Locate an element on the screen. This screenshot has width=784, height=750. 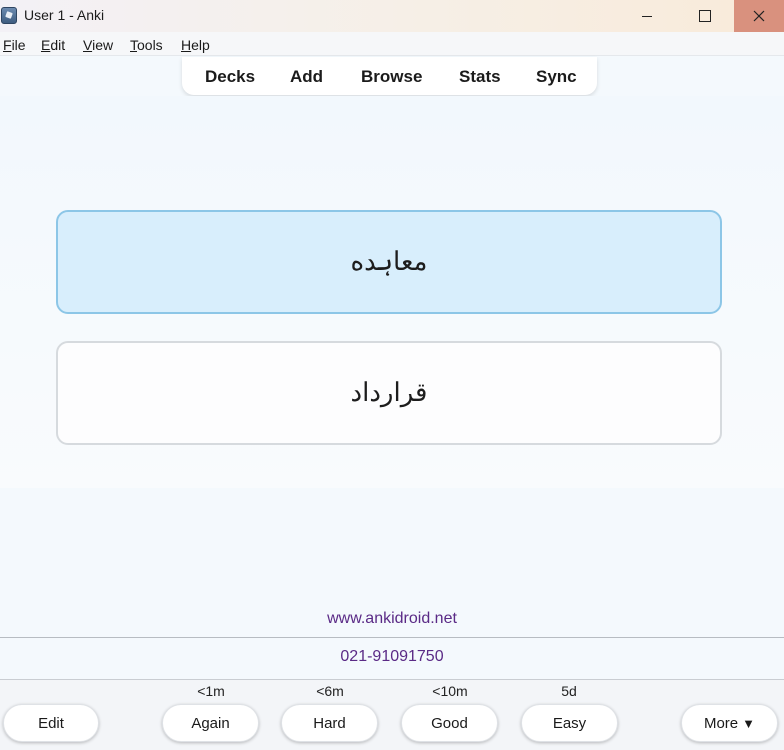
card-option-2-text: قرارداد is located at coordinates (389, 393).